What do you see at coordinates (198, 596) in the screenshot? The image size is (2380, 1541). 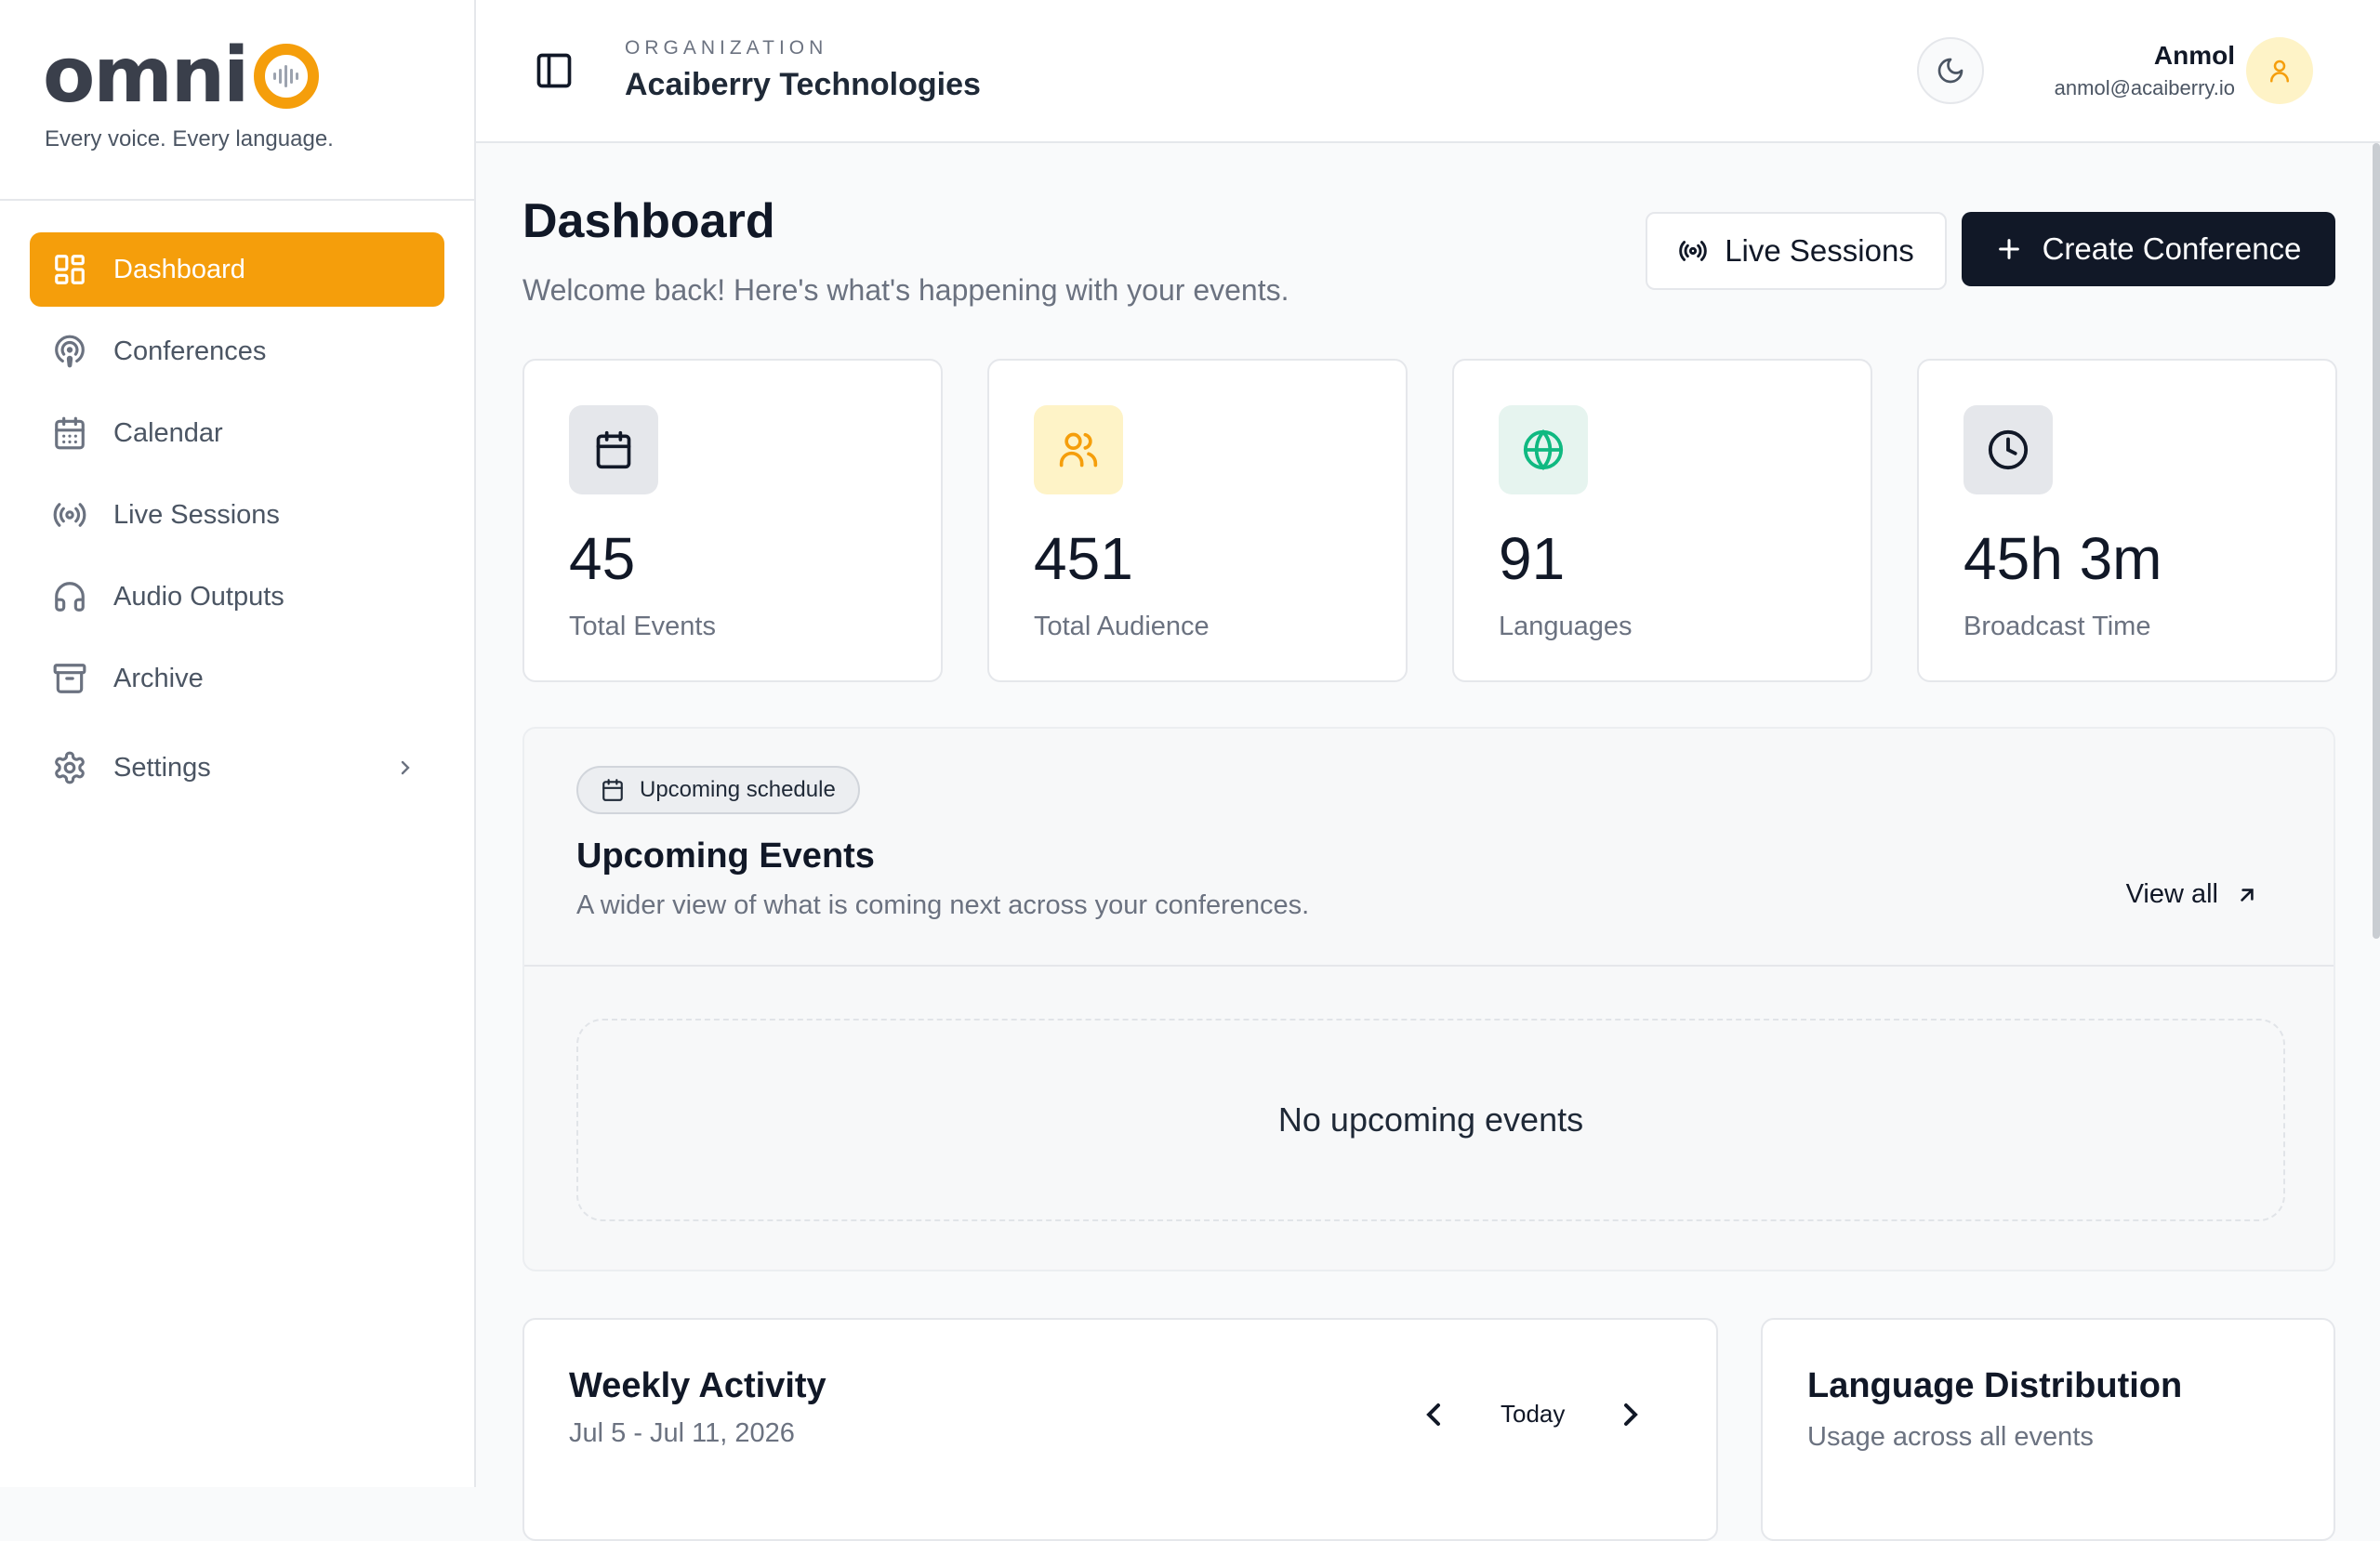 I see `sidebar-item-label: Audio Outputs` at bounding box center [198, 596].